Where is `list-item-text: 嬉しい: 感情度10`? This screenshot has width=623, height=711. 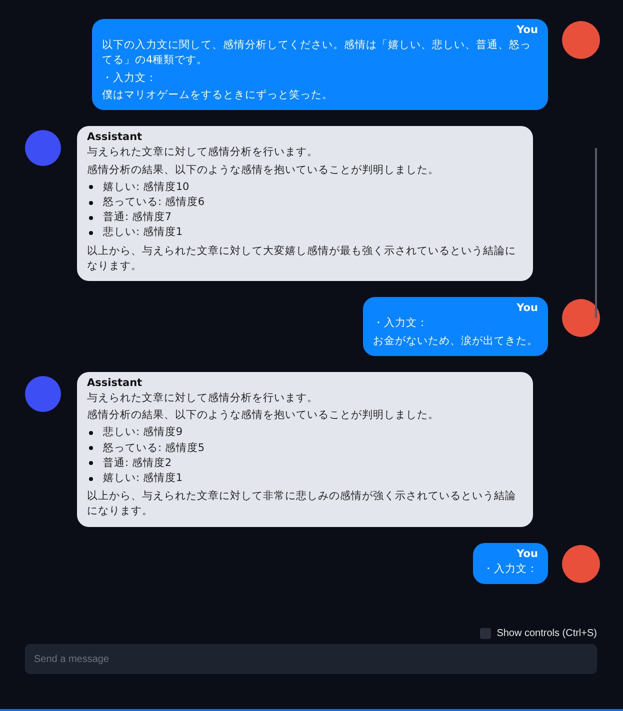 list-item-text: 嬉しい: 感情度10 is located at coordinates (146, 187).